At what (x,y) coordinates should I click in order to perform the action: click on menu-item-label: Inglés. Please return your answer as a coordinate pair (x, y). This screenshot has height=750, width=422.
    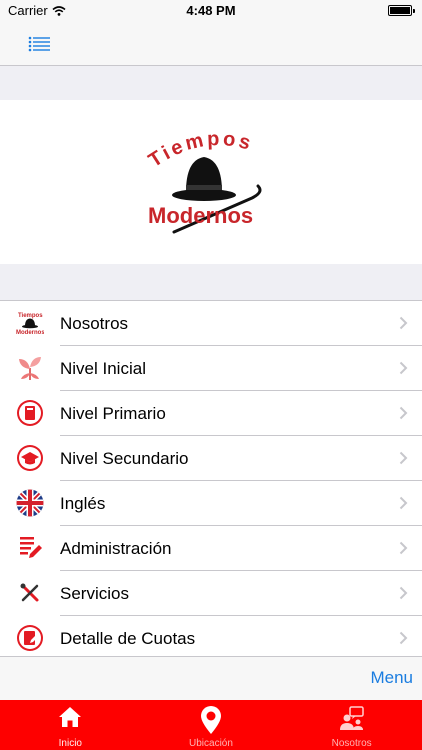
    Looking at the image, I should click on (83, 503).